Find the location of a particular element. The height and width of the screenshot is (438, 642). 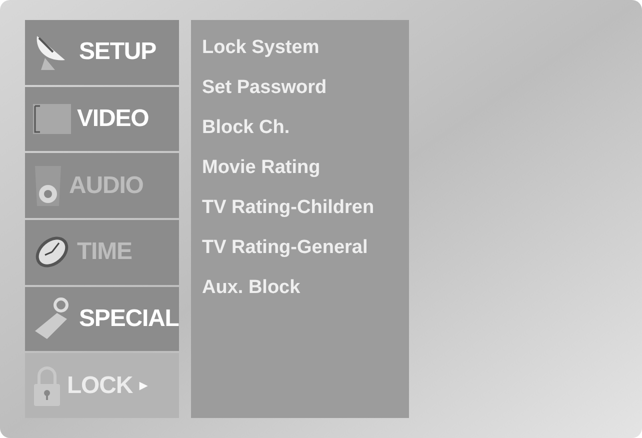

submenu-item: Lock System is located at coordinates (305, 48).